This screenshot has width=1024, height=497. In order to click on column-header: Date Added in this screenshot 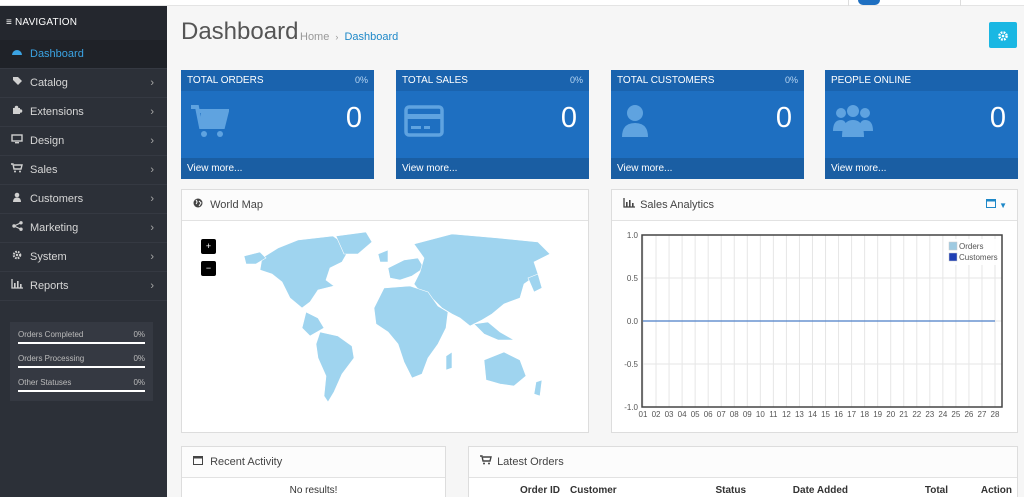, I will do `click(802, 488)`.